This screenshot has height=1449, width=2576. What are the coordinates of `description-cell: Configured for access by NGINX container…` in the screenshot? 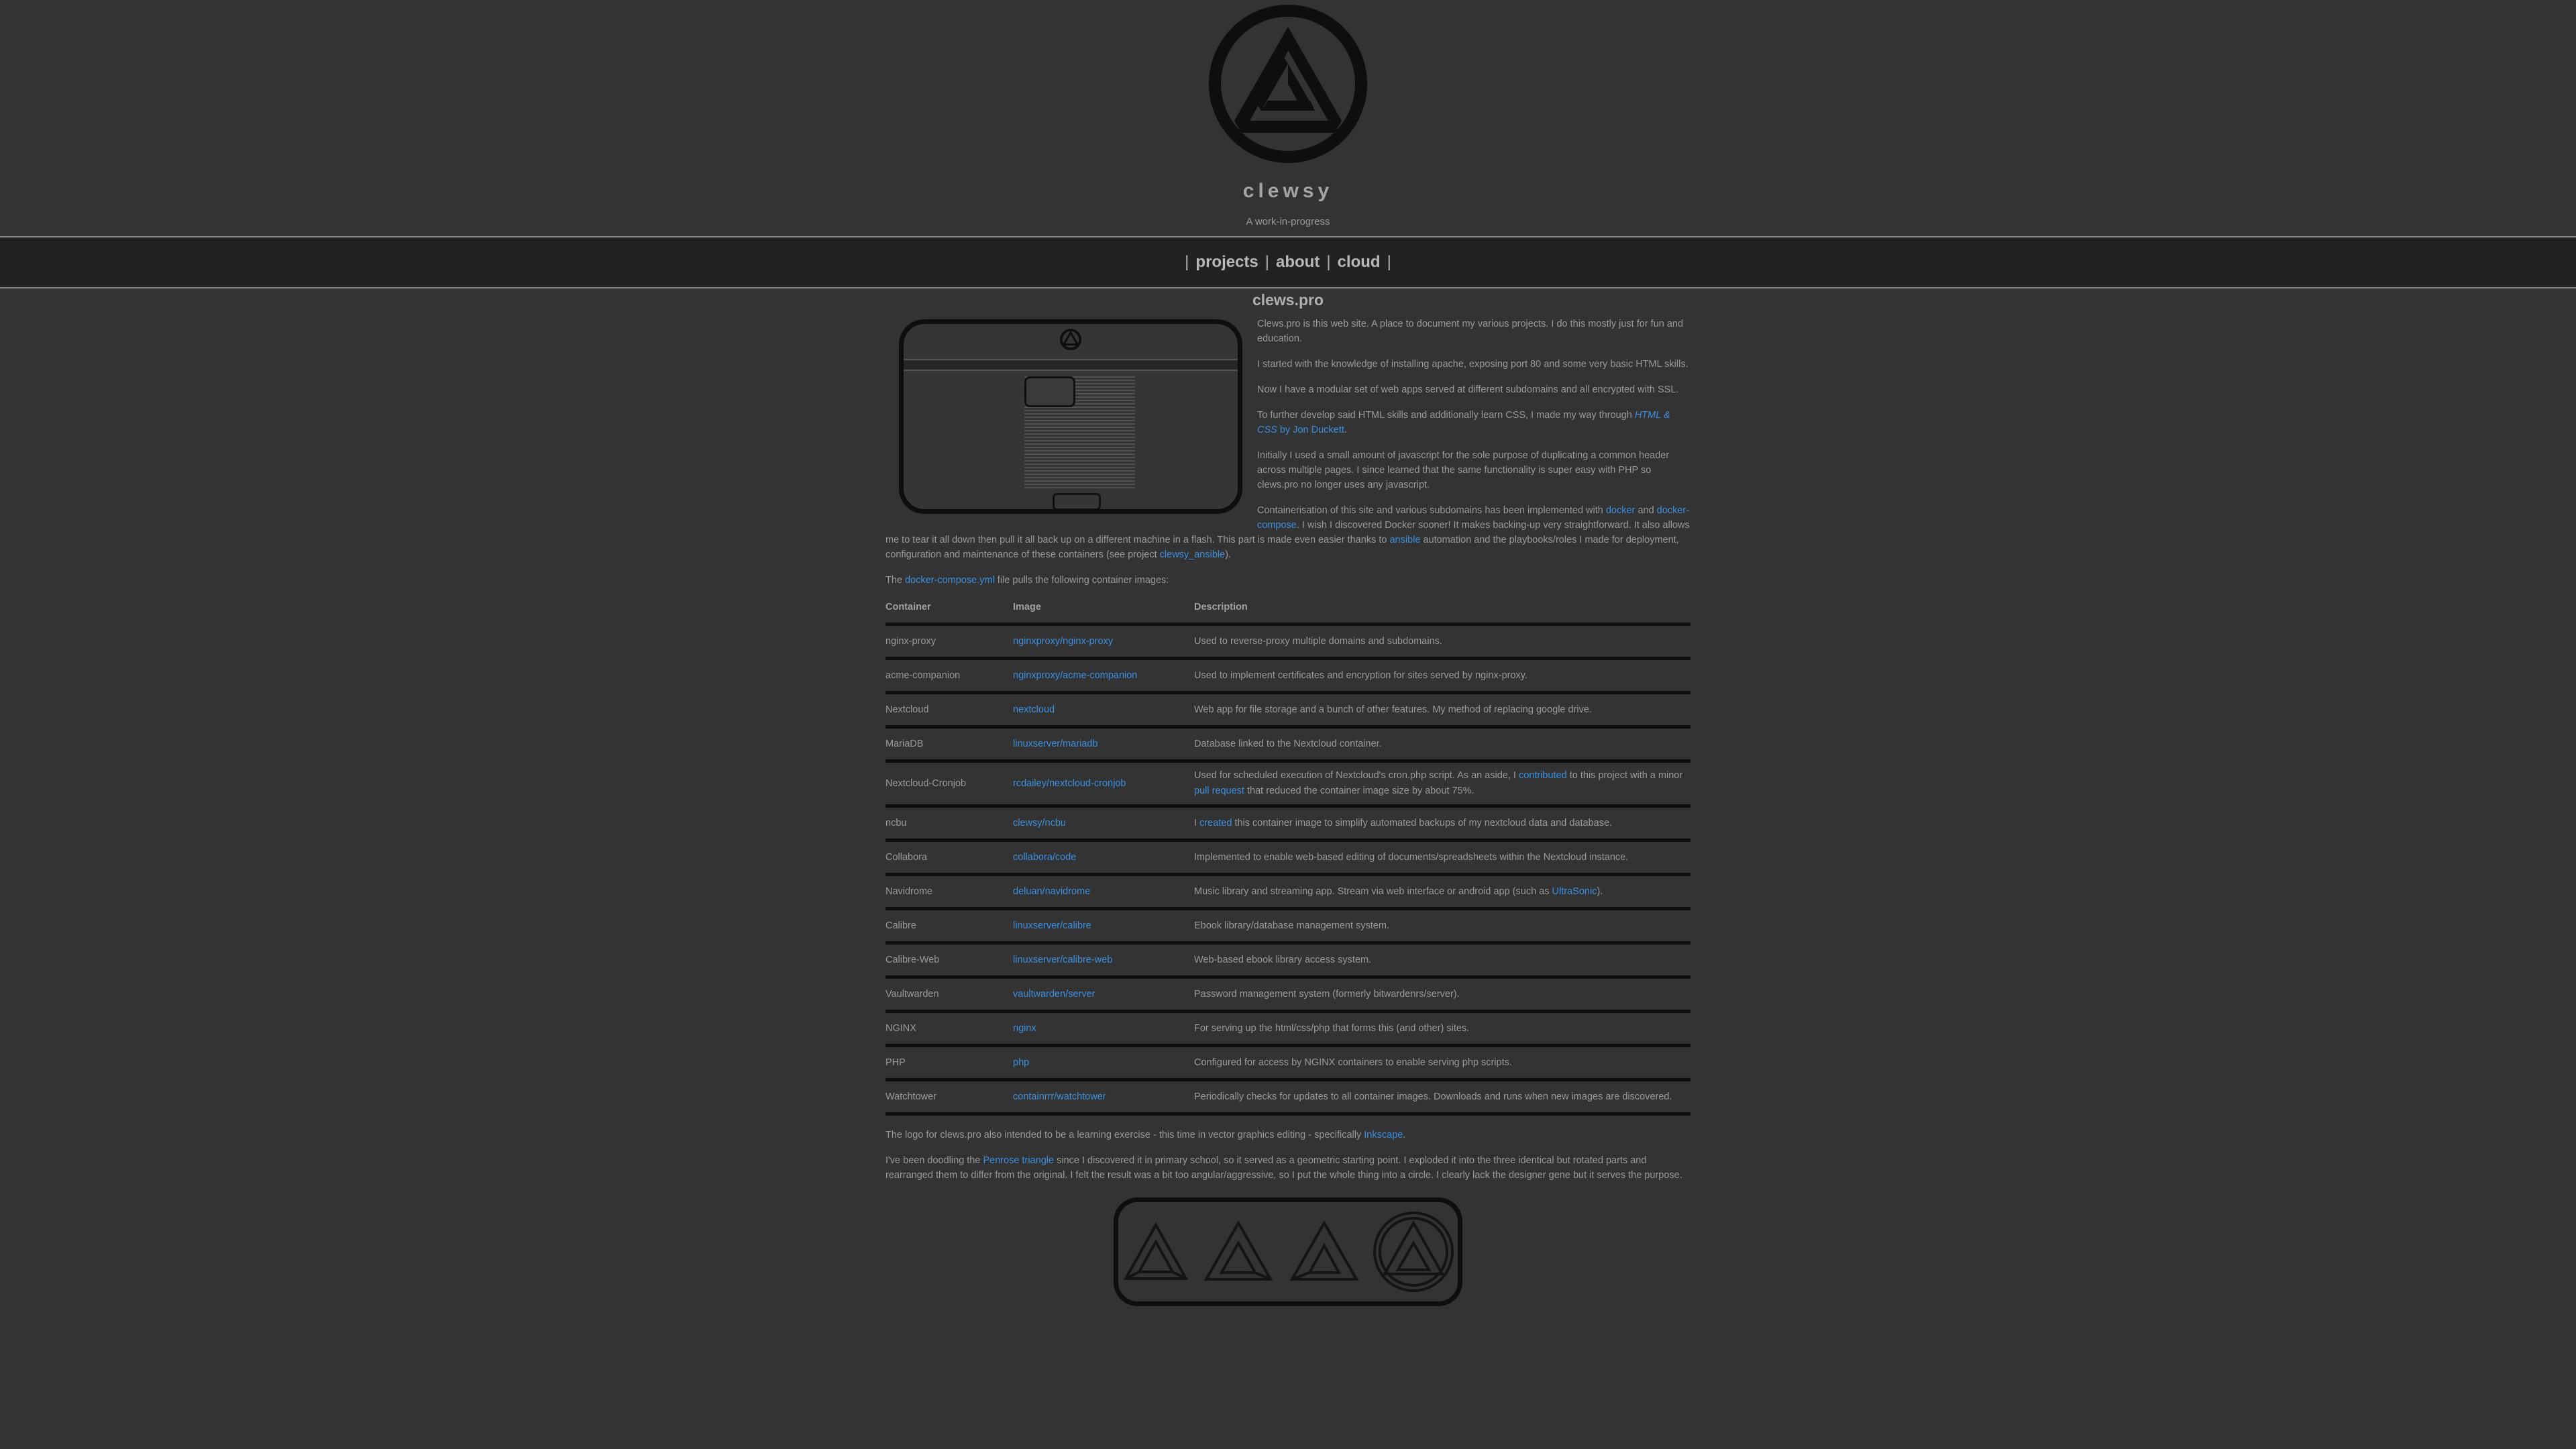 It's located at (1442, 1063).